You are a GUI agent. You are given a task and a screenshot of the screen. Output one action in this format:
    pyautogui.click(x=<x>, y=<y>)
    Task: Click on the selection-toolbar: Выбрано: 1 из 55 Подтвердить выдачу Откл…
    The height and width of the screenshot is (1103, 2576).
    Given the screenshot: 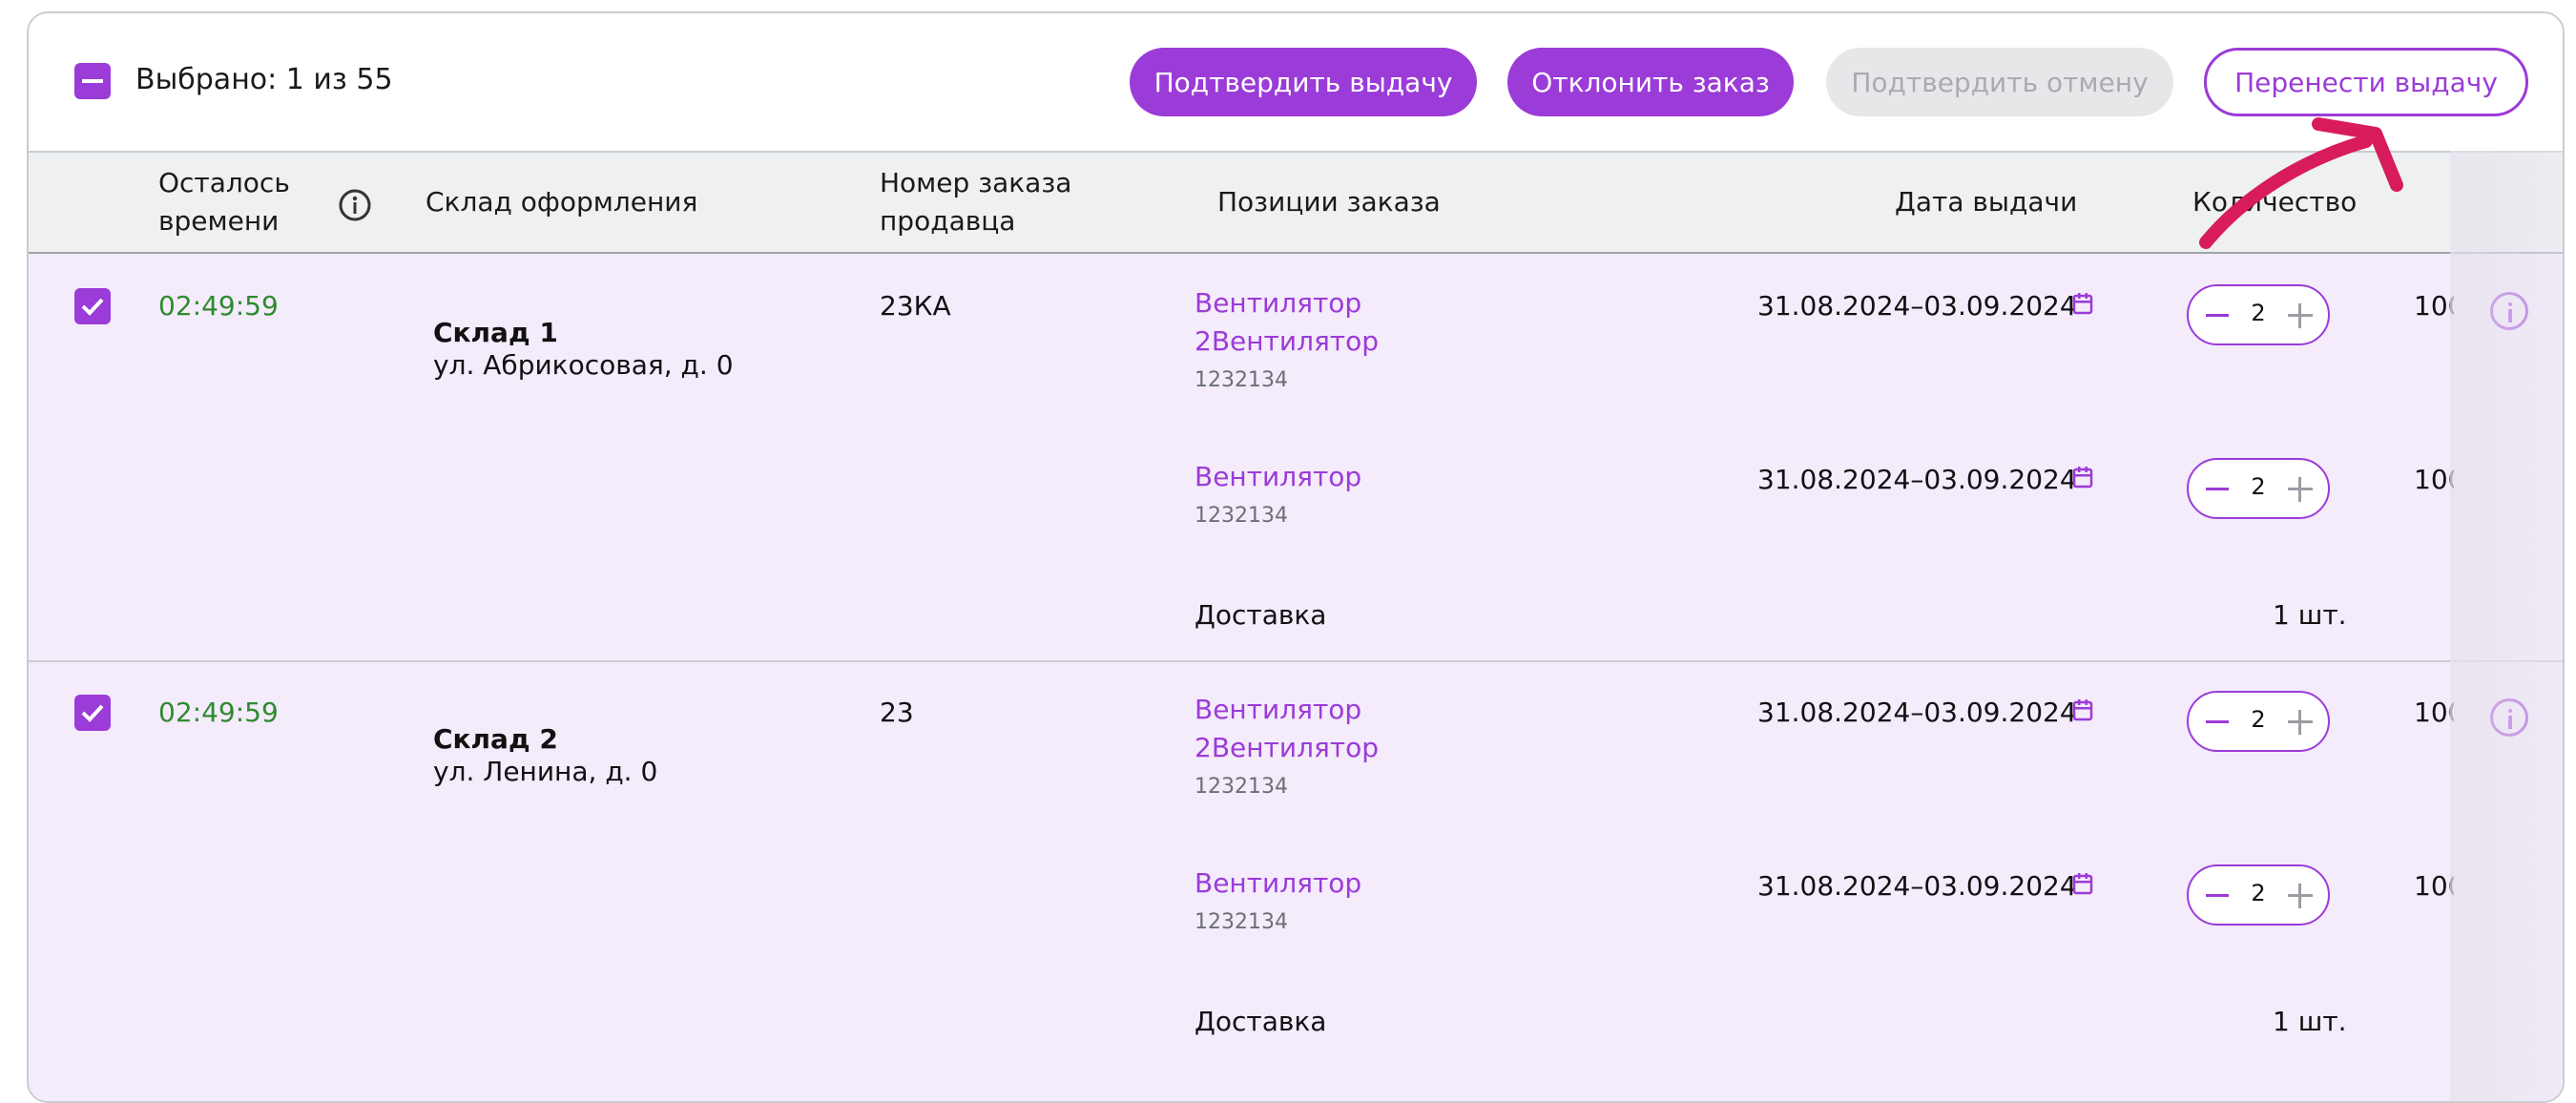 What is the action you would take?
    pyautogui.click(x=1296, y=82)
    